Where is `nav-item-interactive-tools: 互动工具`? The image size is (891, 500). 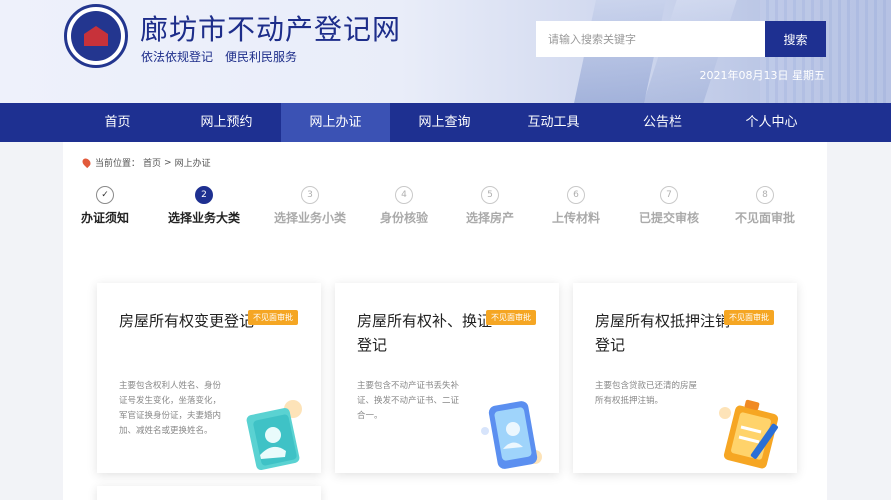
nav-item-interactive-tools: 互动工具 is located at coordinates (553, 122).